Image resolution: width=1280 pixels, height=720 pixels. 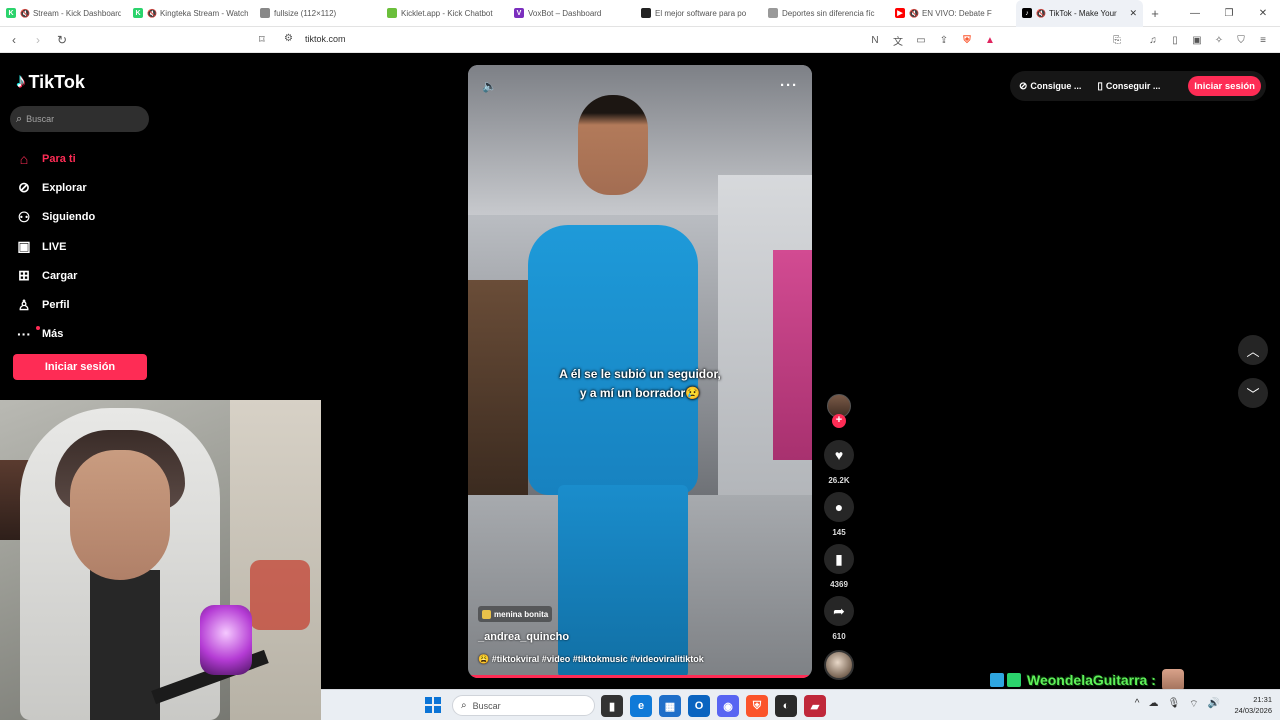 I want to click on share-icon: ⇪, so click(x=944, y=40).